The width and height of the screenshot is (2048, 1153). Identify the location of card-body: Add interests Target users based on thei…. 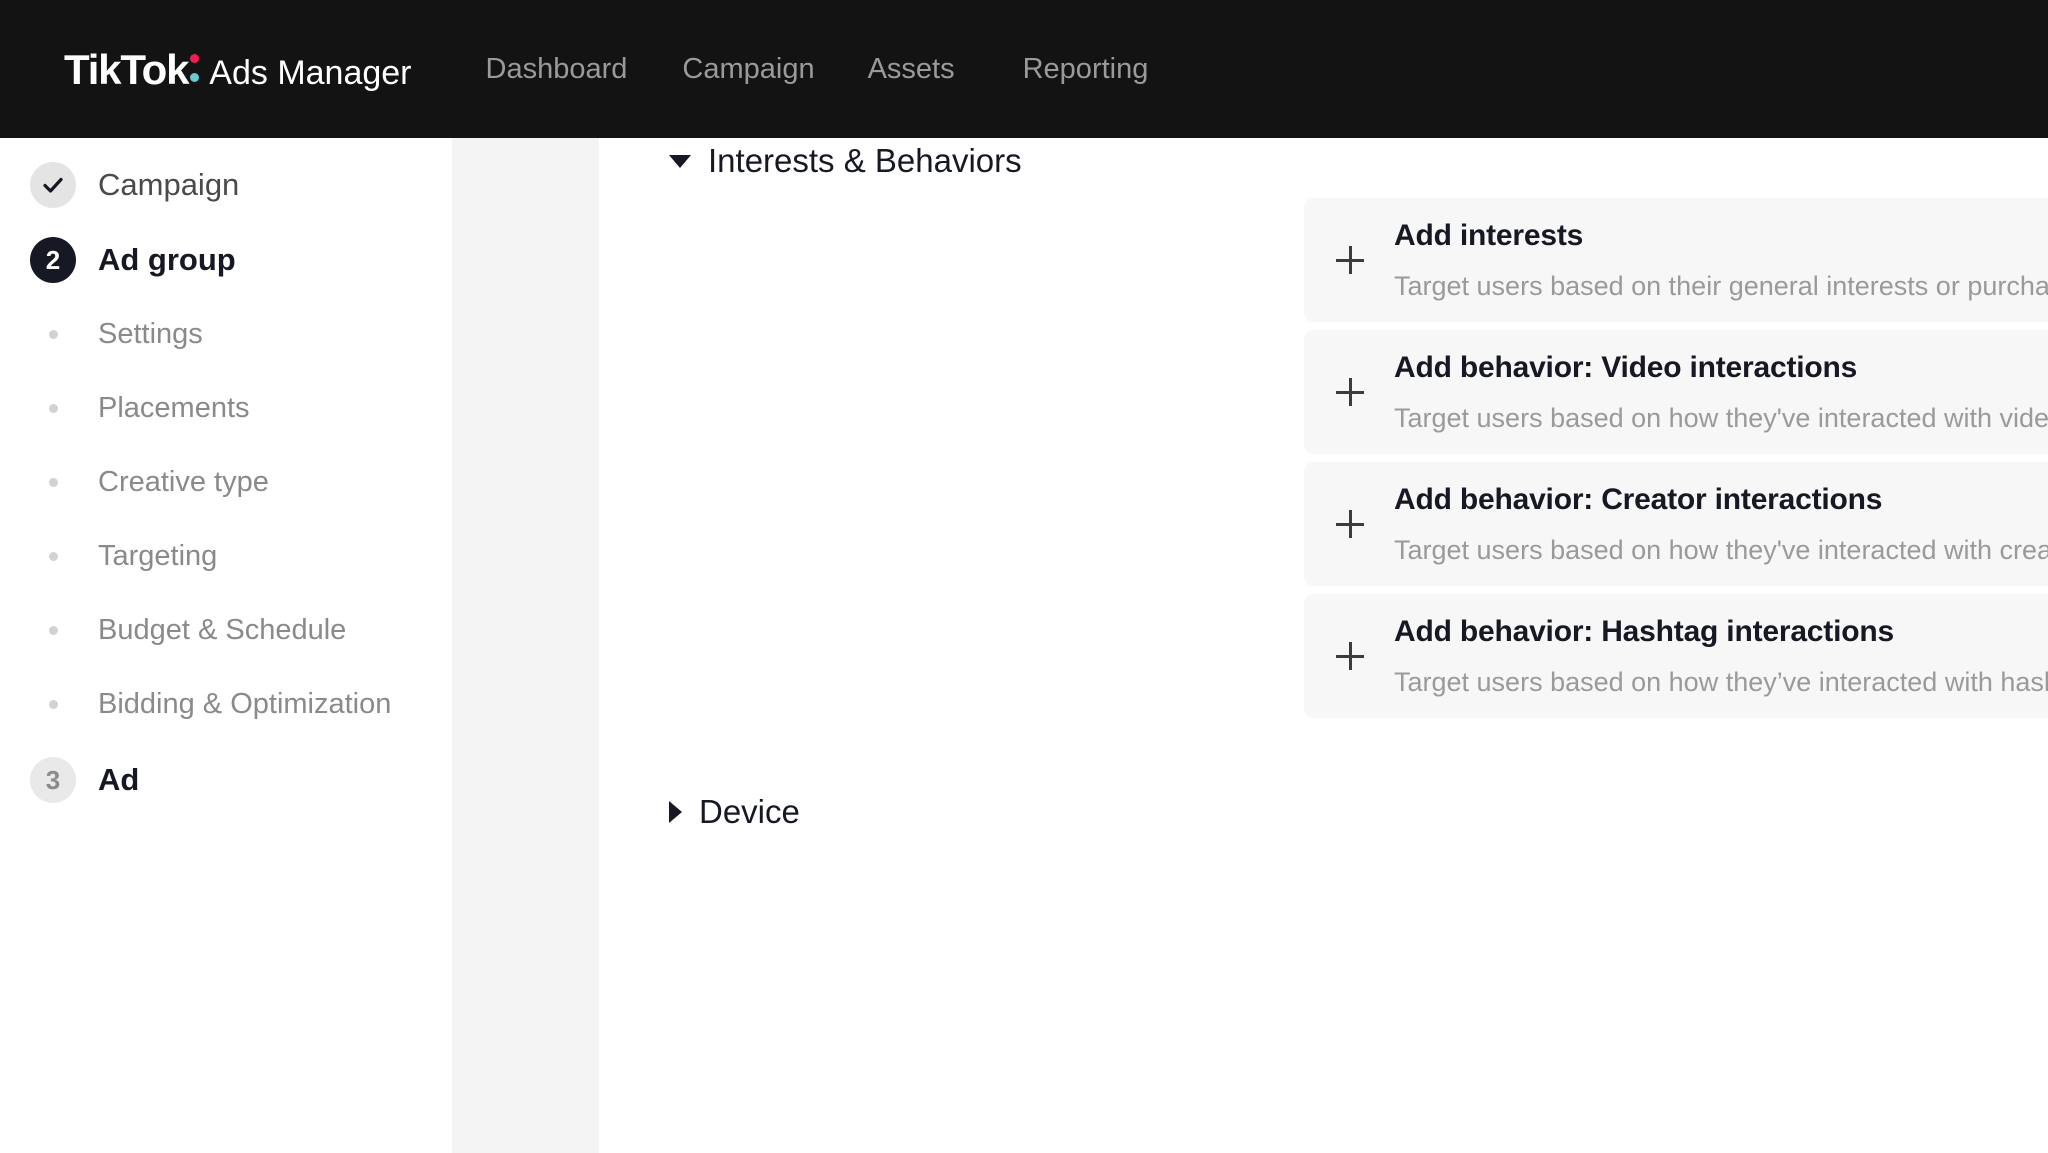
(1719, 260).